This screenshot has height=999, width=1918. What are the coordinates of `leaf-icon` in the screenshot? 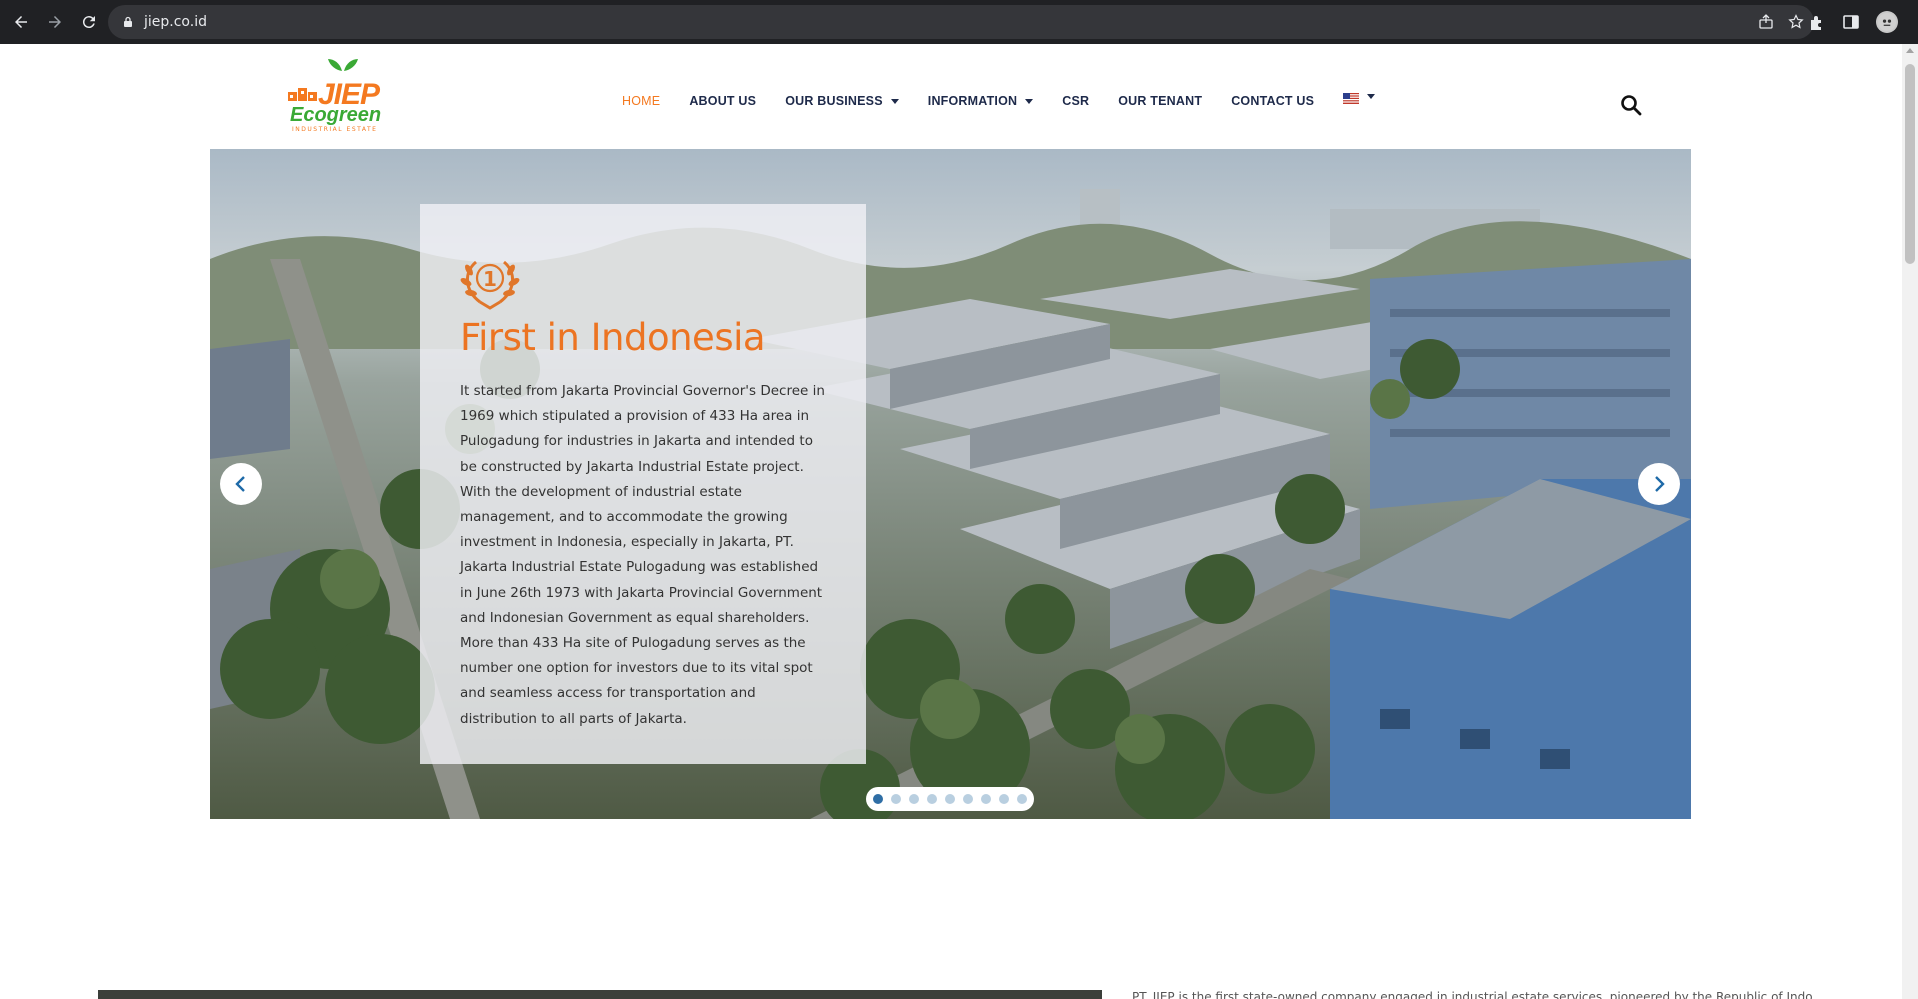 It's located at (343, 65).